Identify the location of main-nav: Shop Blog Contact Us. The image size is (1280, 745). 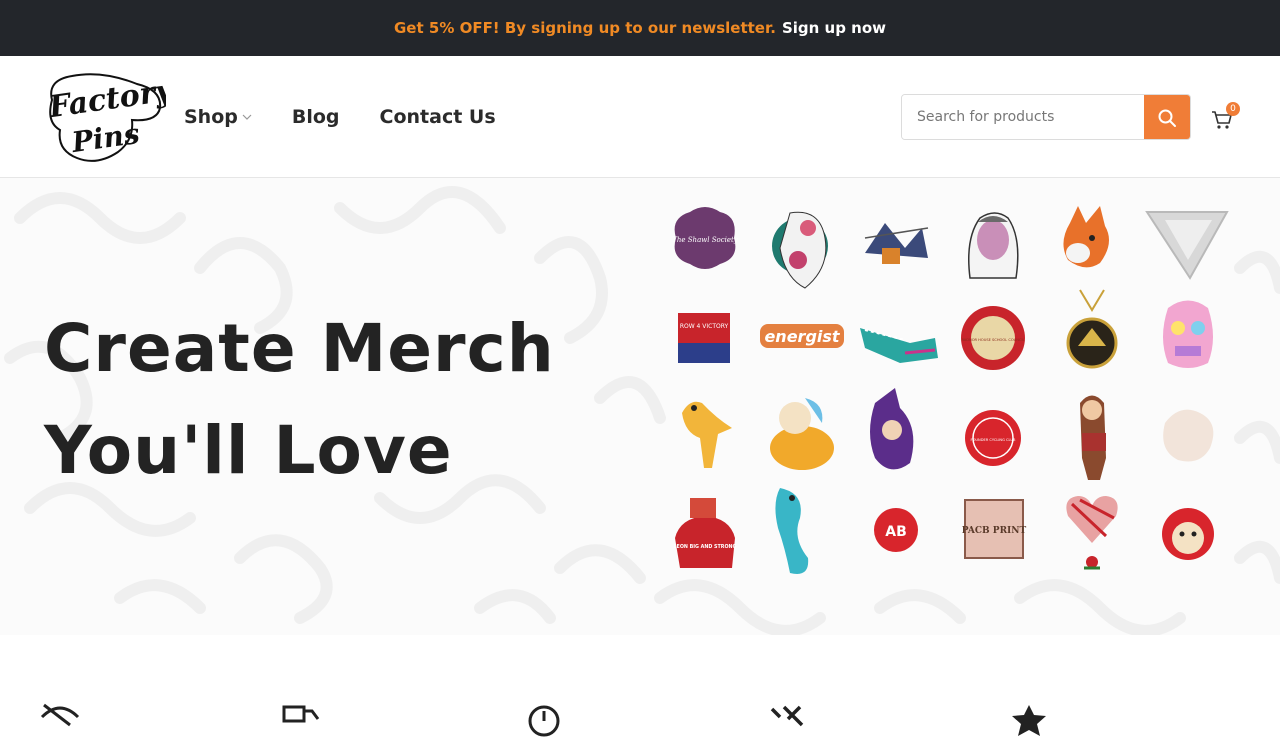
(360, 117).